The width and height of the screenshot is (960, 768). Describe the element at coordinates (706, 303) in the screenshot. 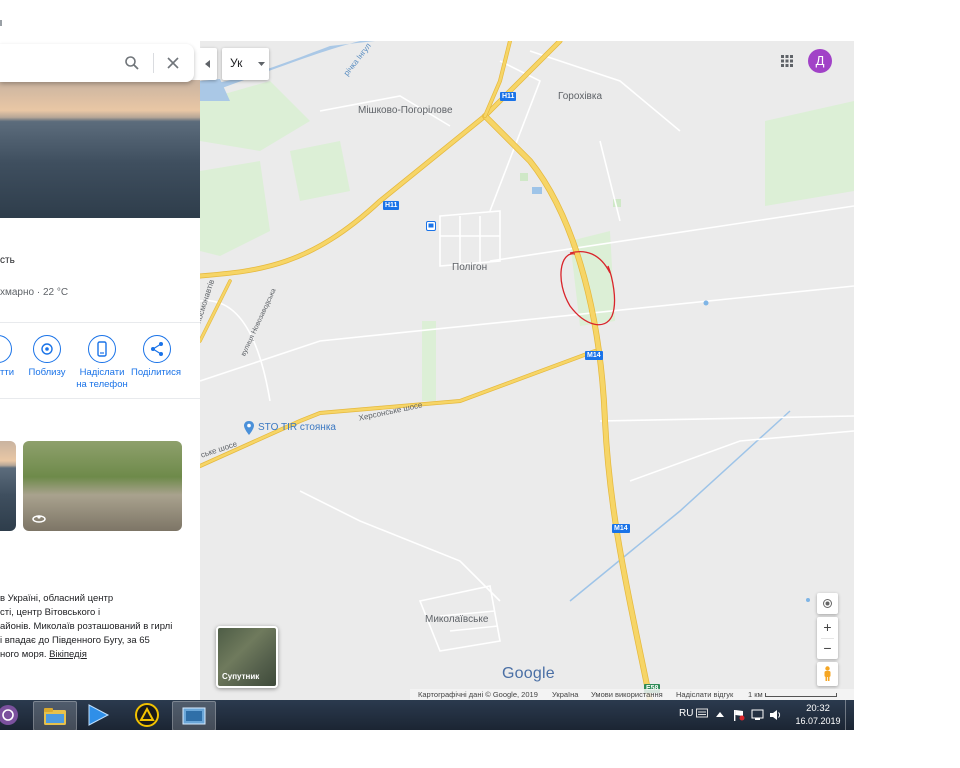

I see `poi-dot` at that location.